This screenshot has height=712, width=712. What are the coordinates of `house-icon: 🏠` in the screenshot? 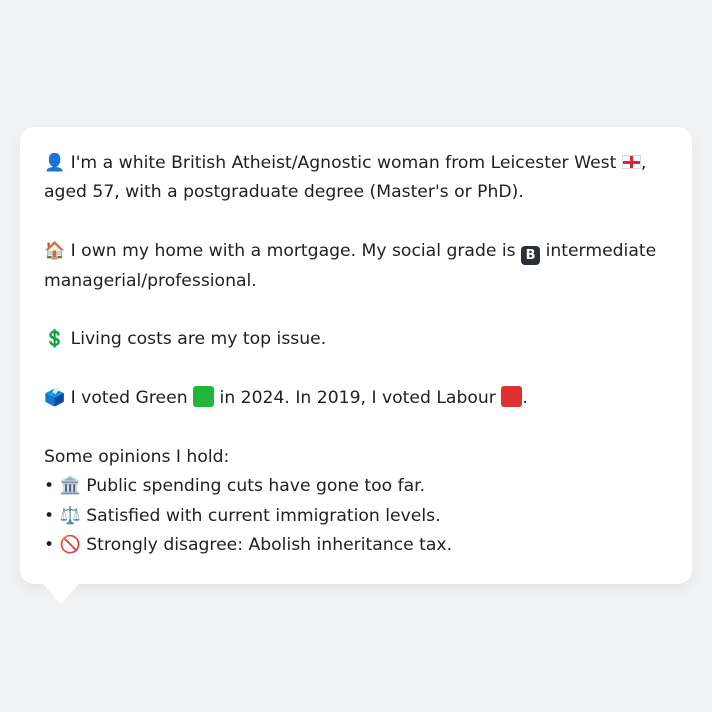 It's located at (55, 251).